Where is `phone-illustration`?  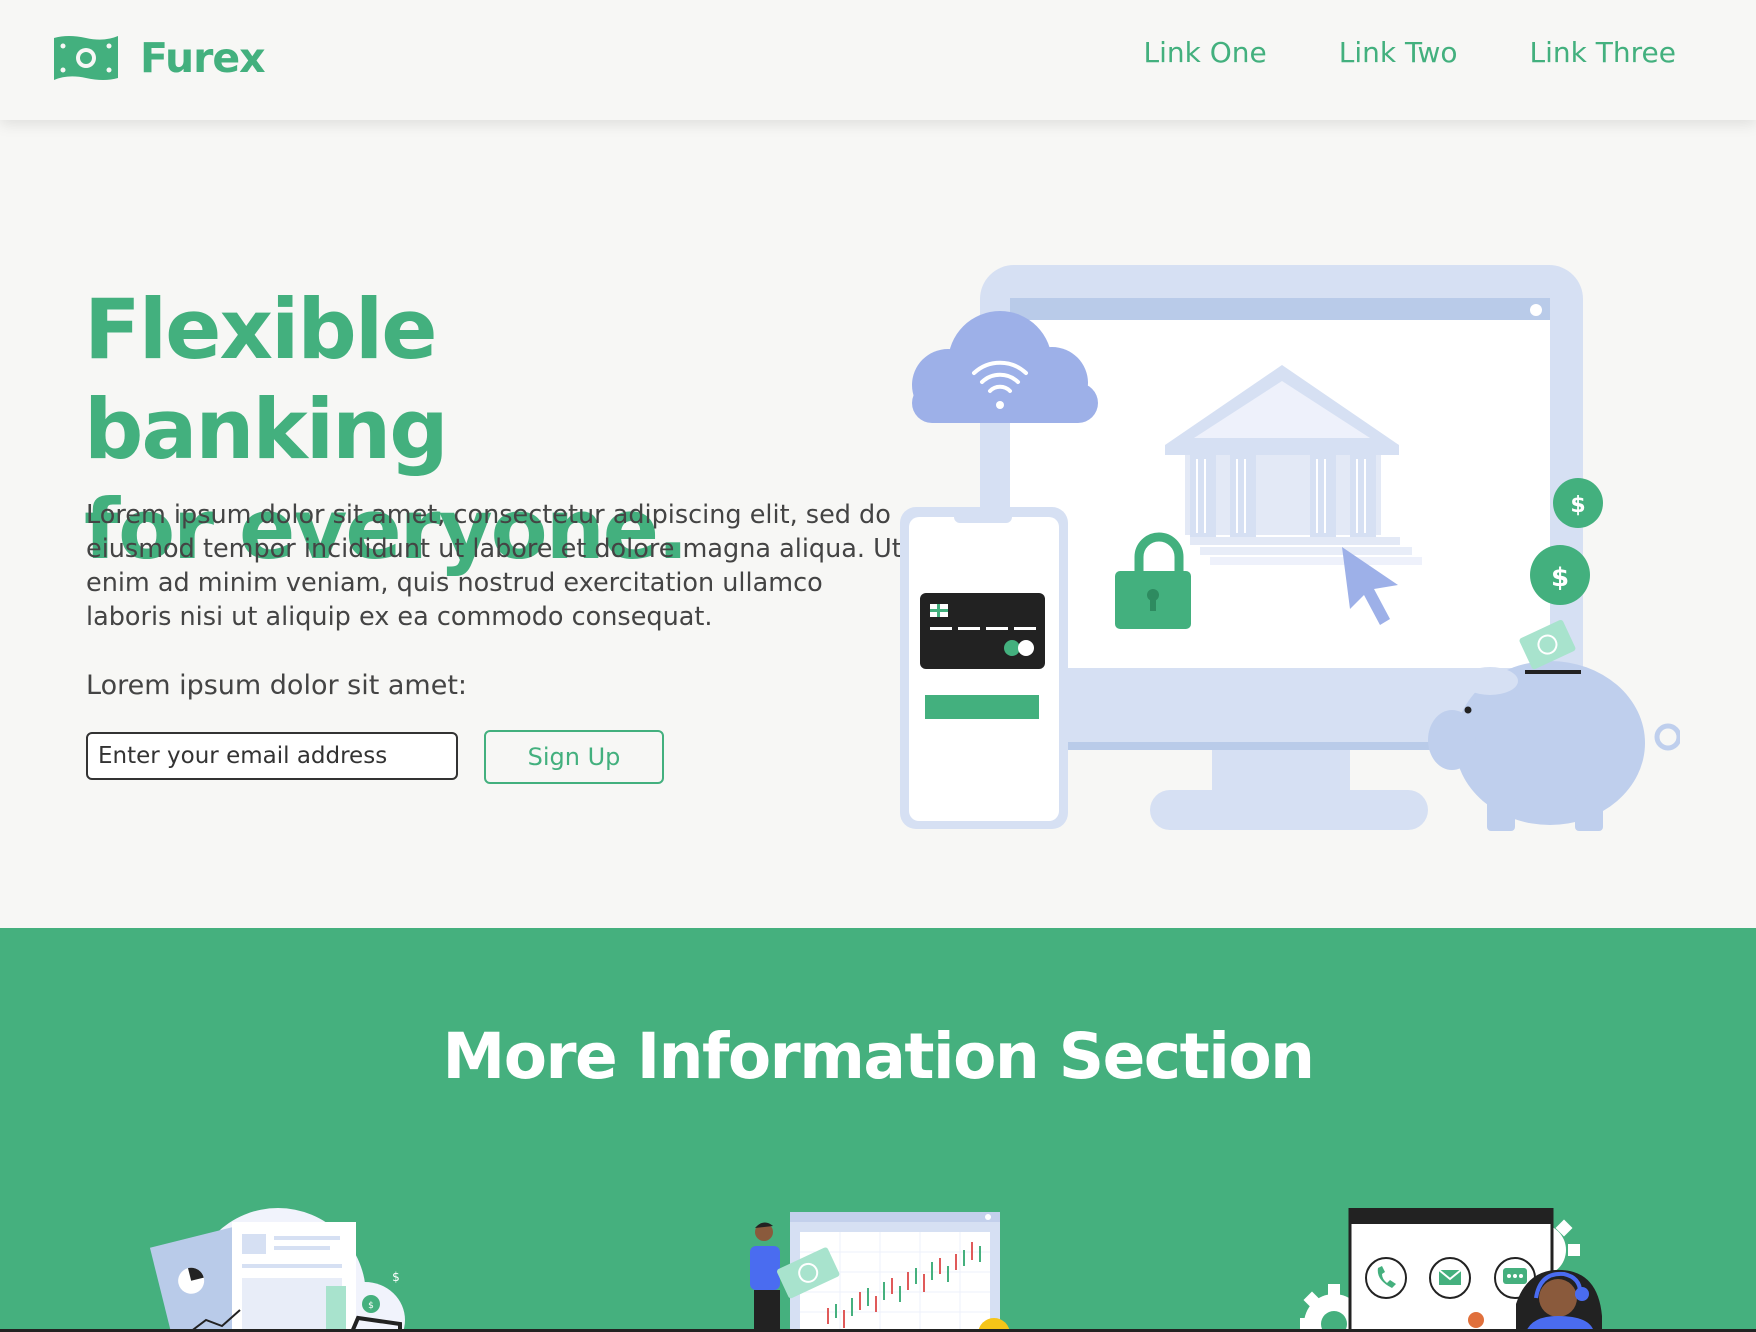
phone-illustration is located at coordinates (984, 668).